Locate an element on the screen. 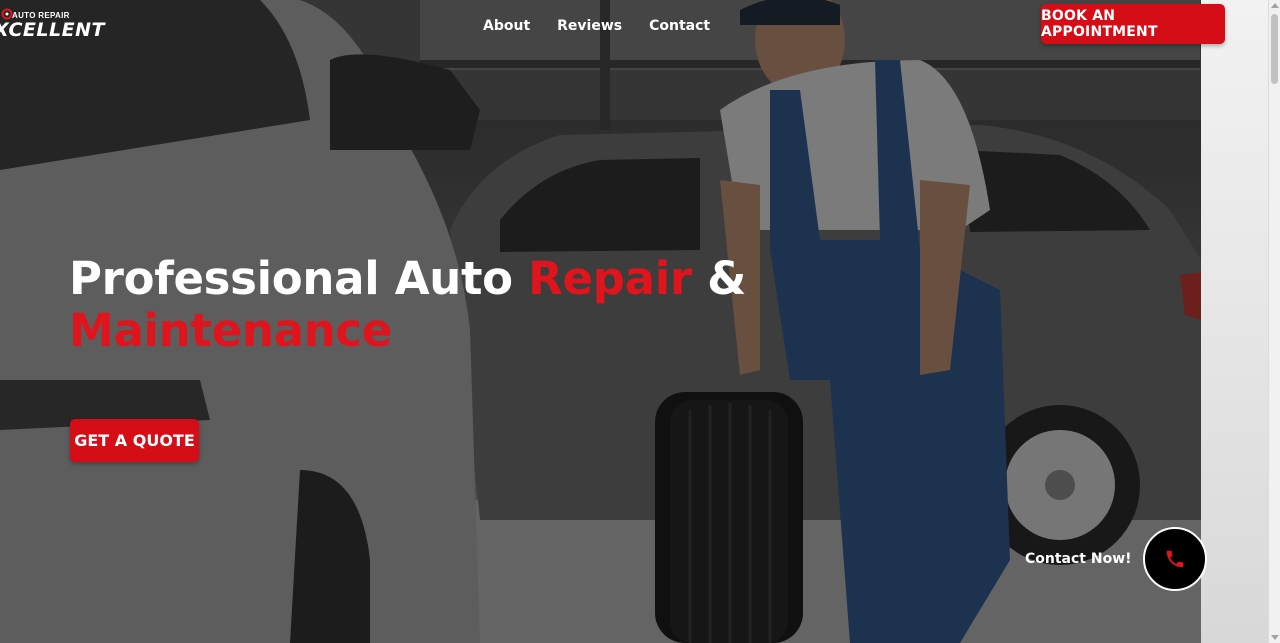  phone-icon is located at coordinates (1175, 559).